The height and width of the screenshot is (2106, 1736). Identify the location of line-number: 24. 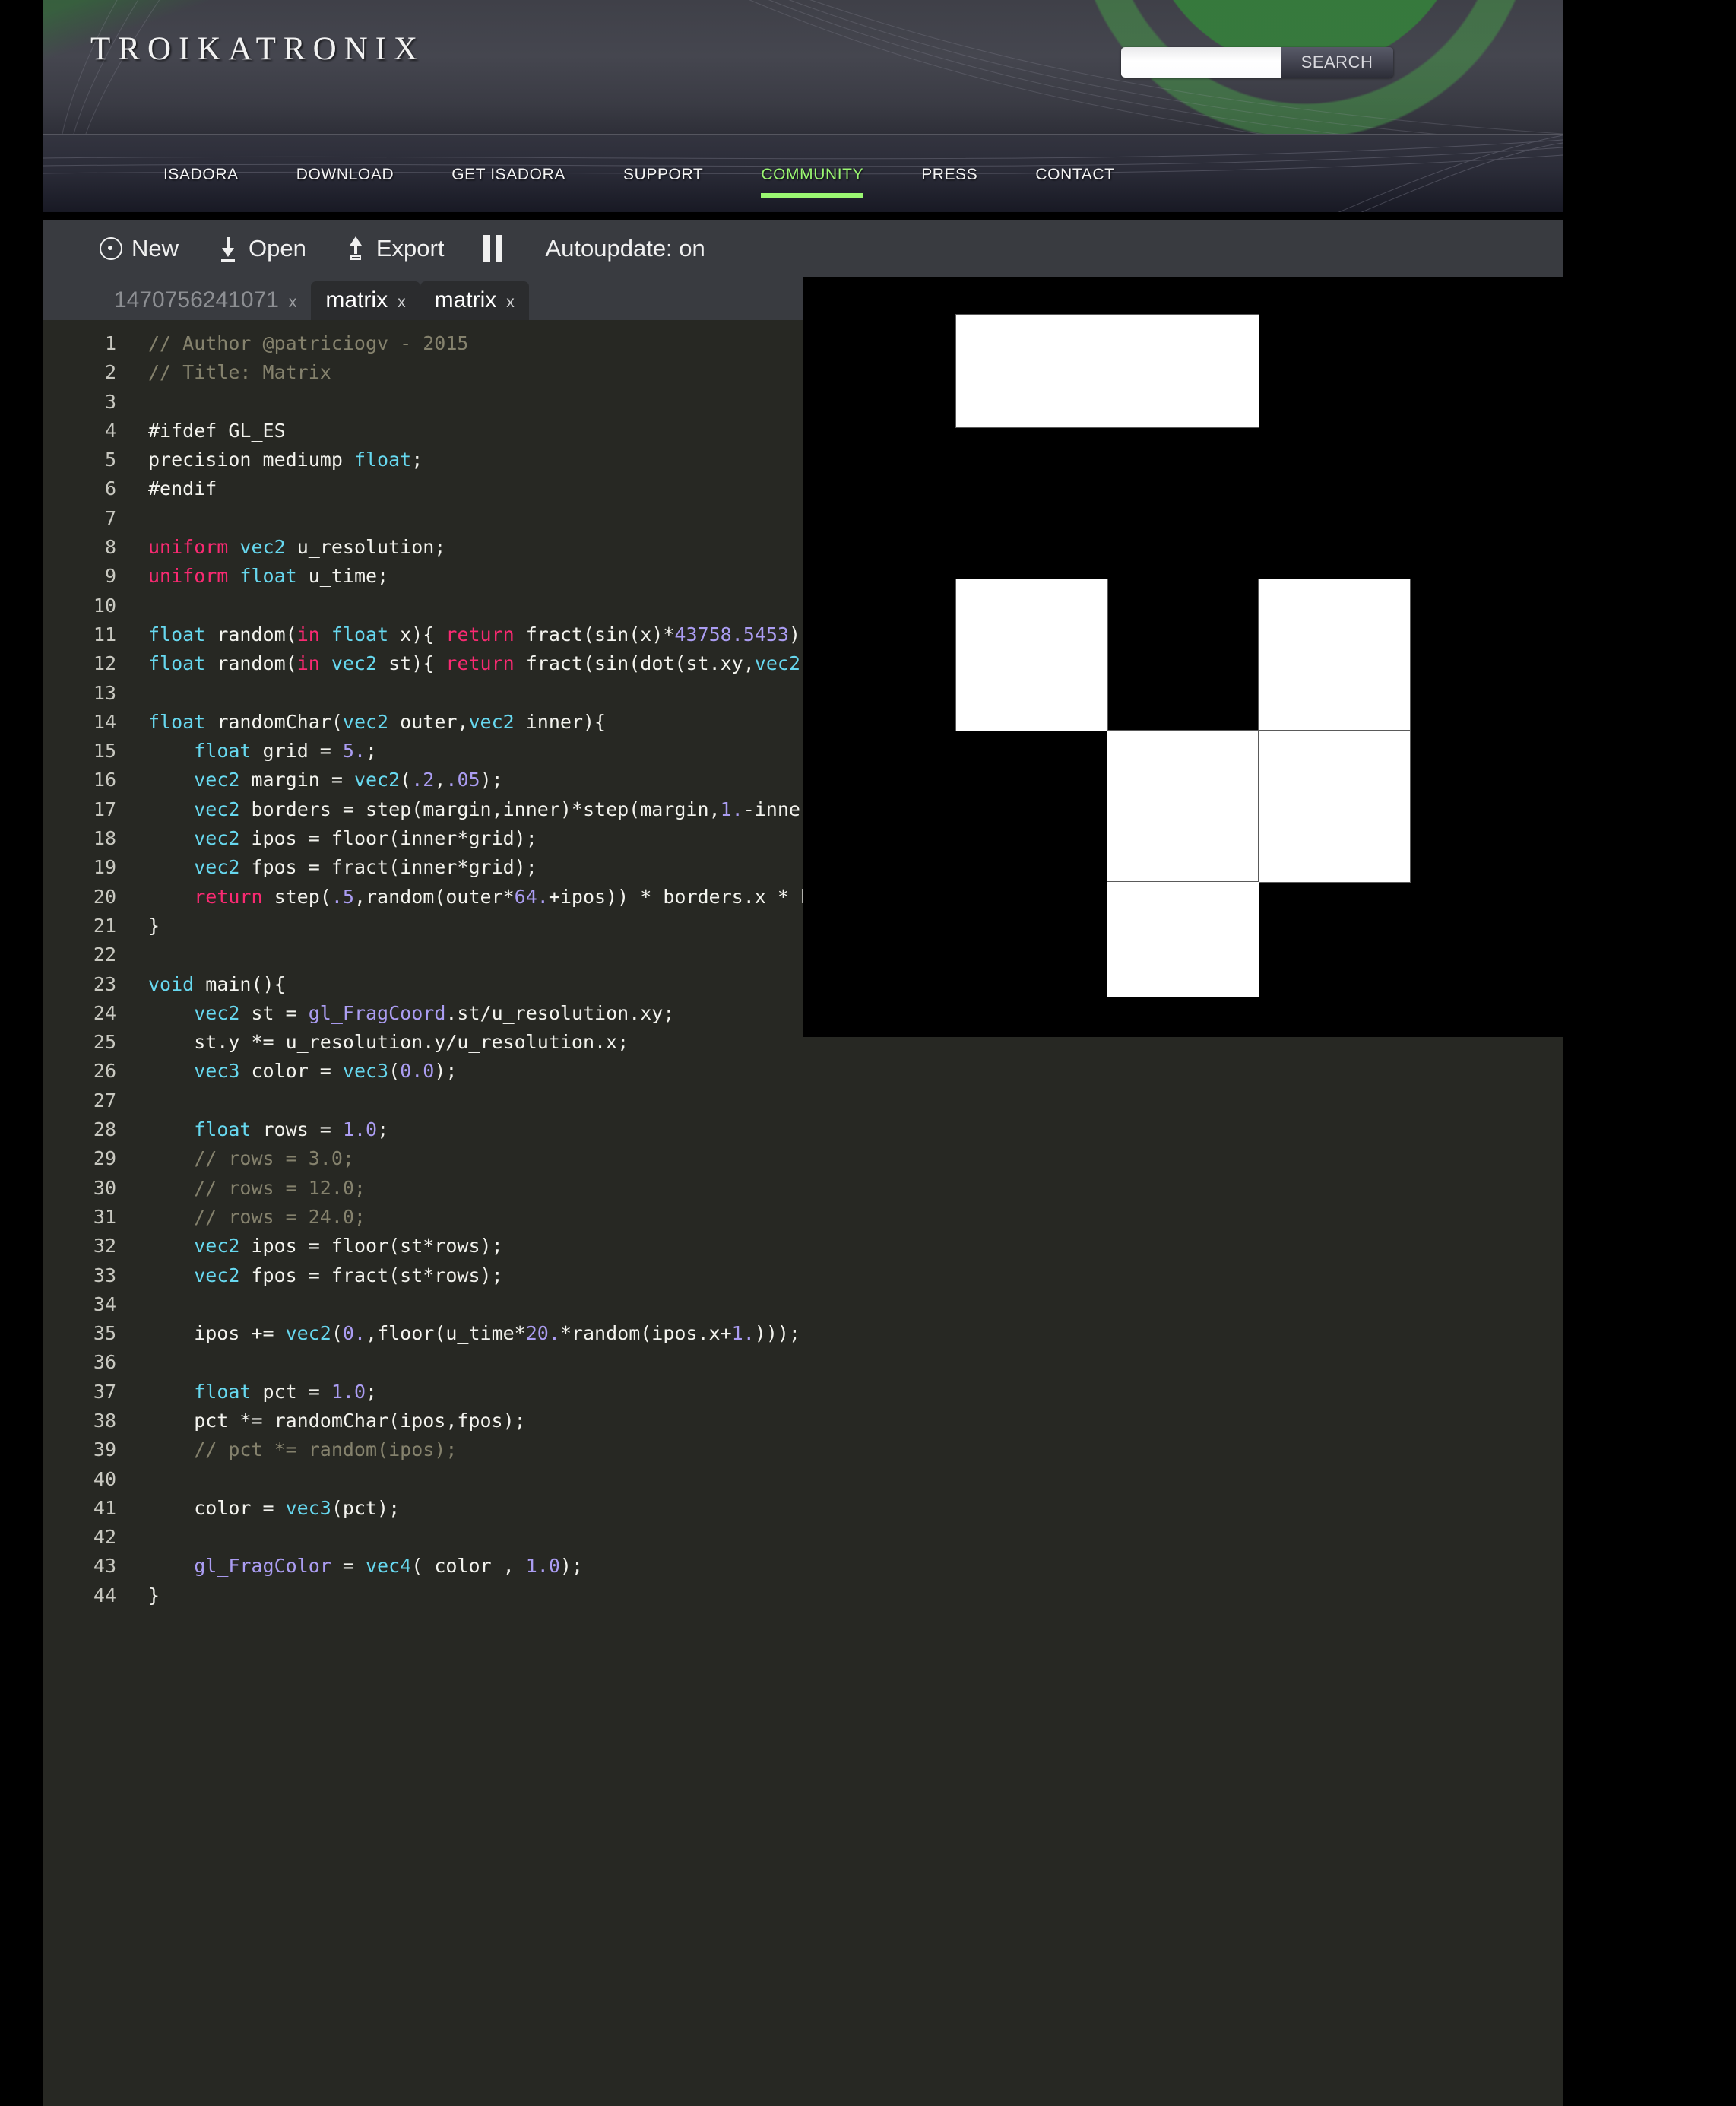
(104, 1013).